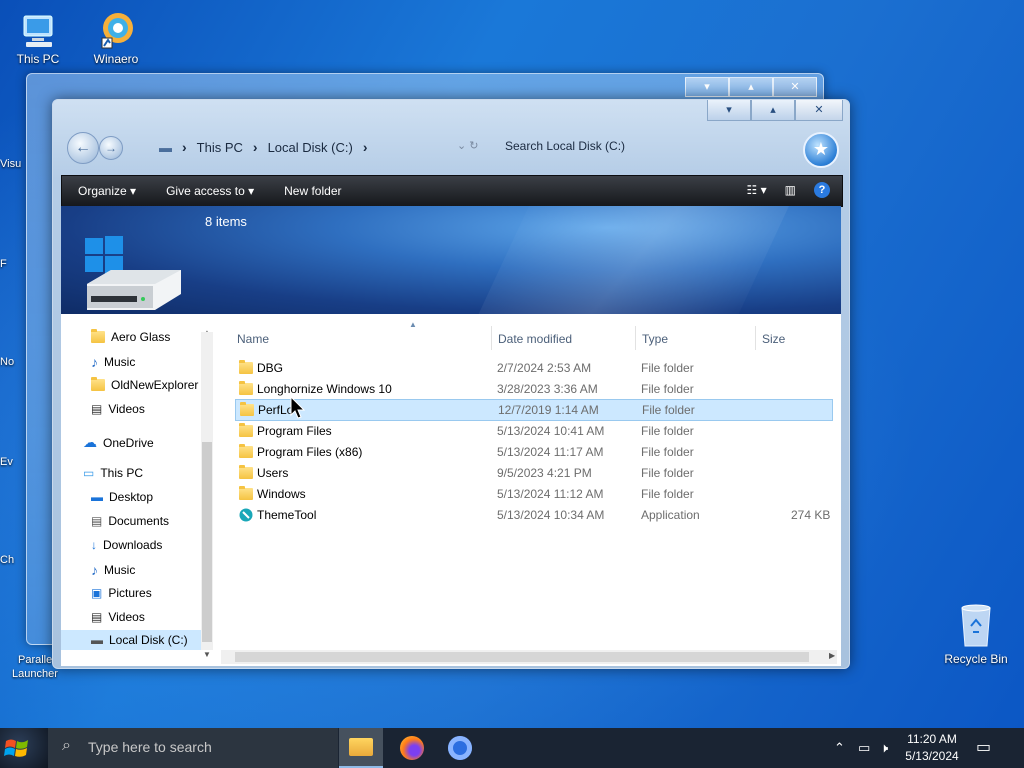 Image resolution: width=1024 pixels, height=768 pixels. Describe the element at coordinates (207, 654) in the screenshot. I see `nav-scroll-down-icon: ▼` at that location.